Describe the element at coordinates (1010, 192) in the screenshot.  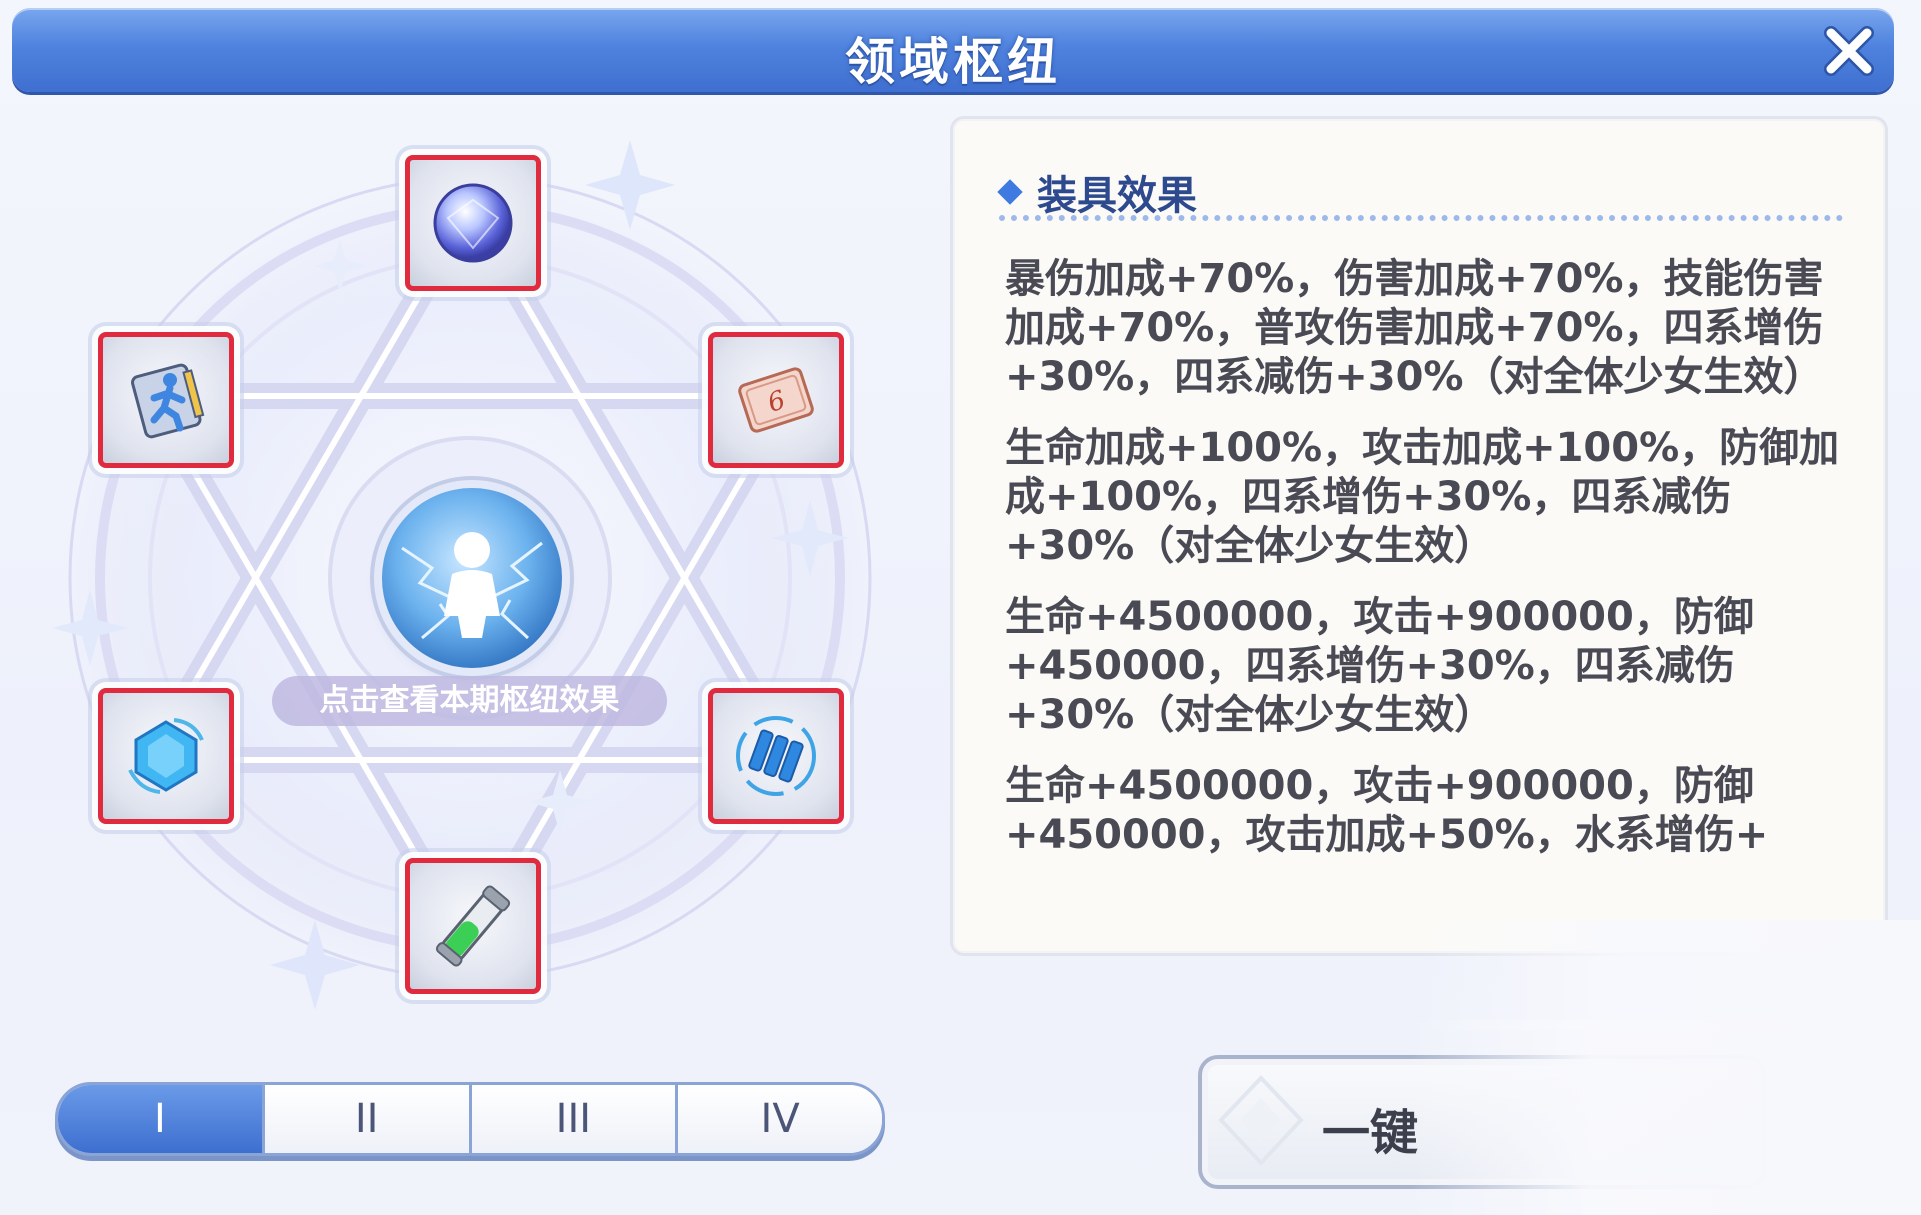
I see `diamond-bullet-icon` at that location.